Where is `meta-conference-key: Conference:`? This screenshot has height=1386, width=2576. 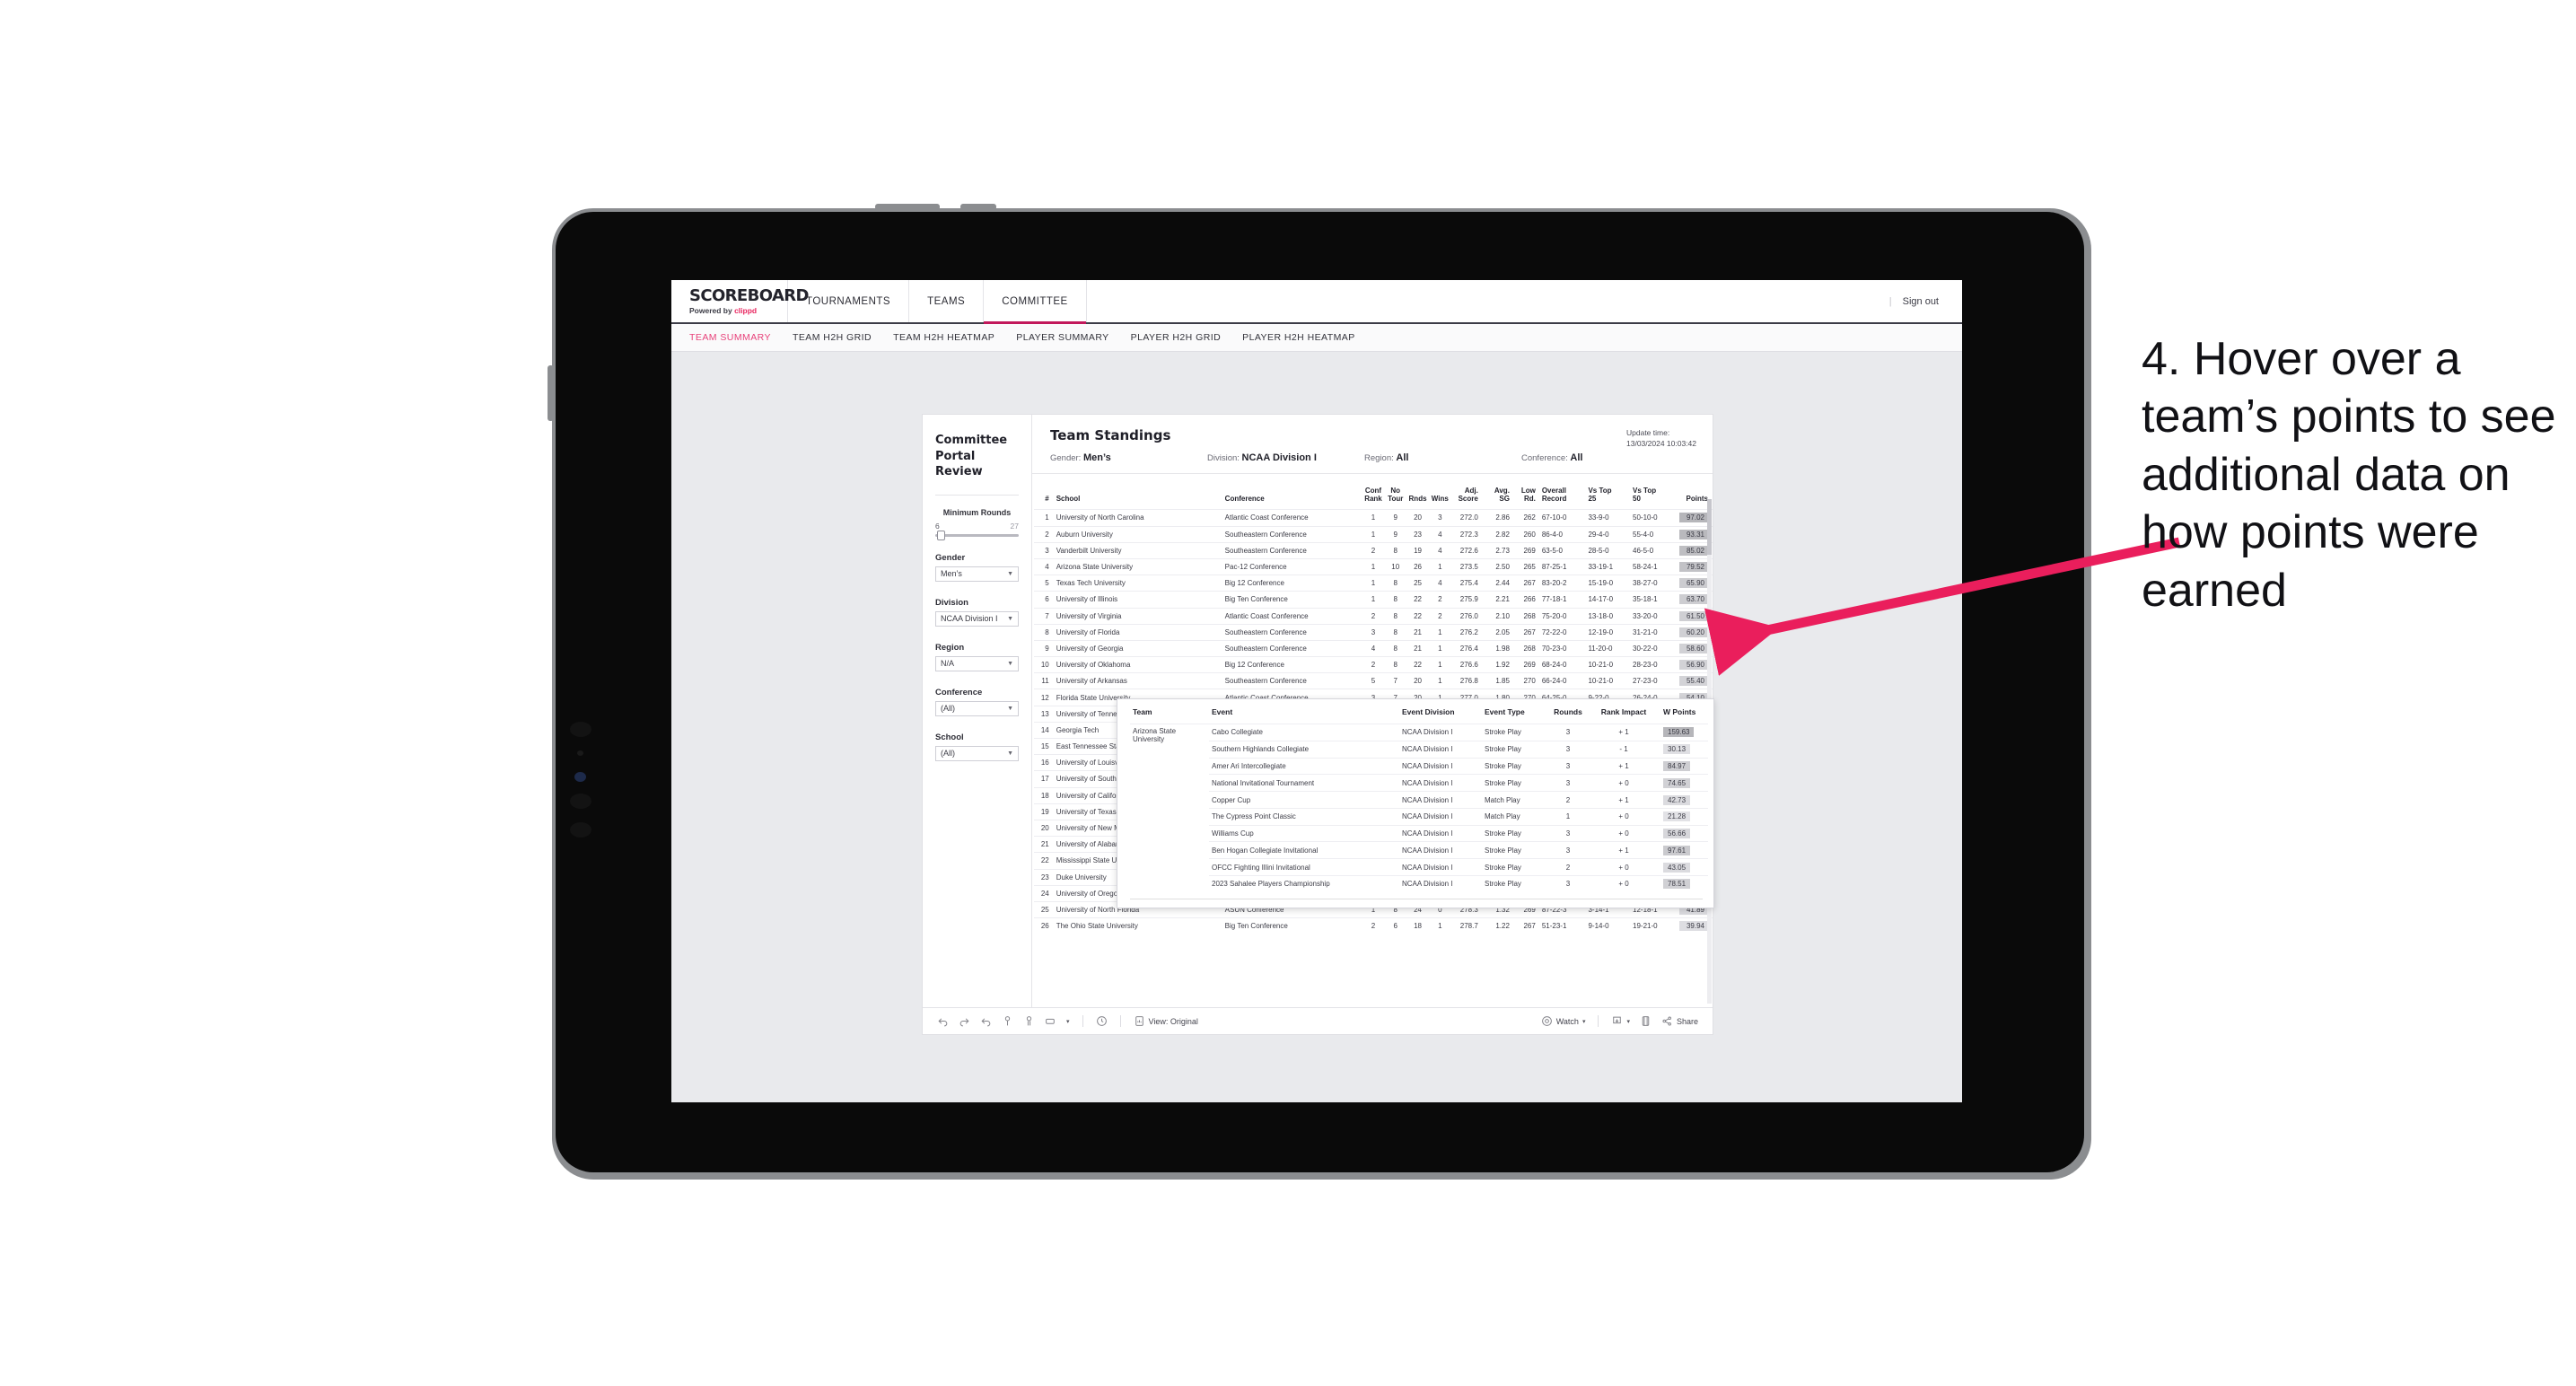
meta-conference-key: Conference: is located at coordinates (1544, 458).